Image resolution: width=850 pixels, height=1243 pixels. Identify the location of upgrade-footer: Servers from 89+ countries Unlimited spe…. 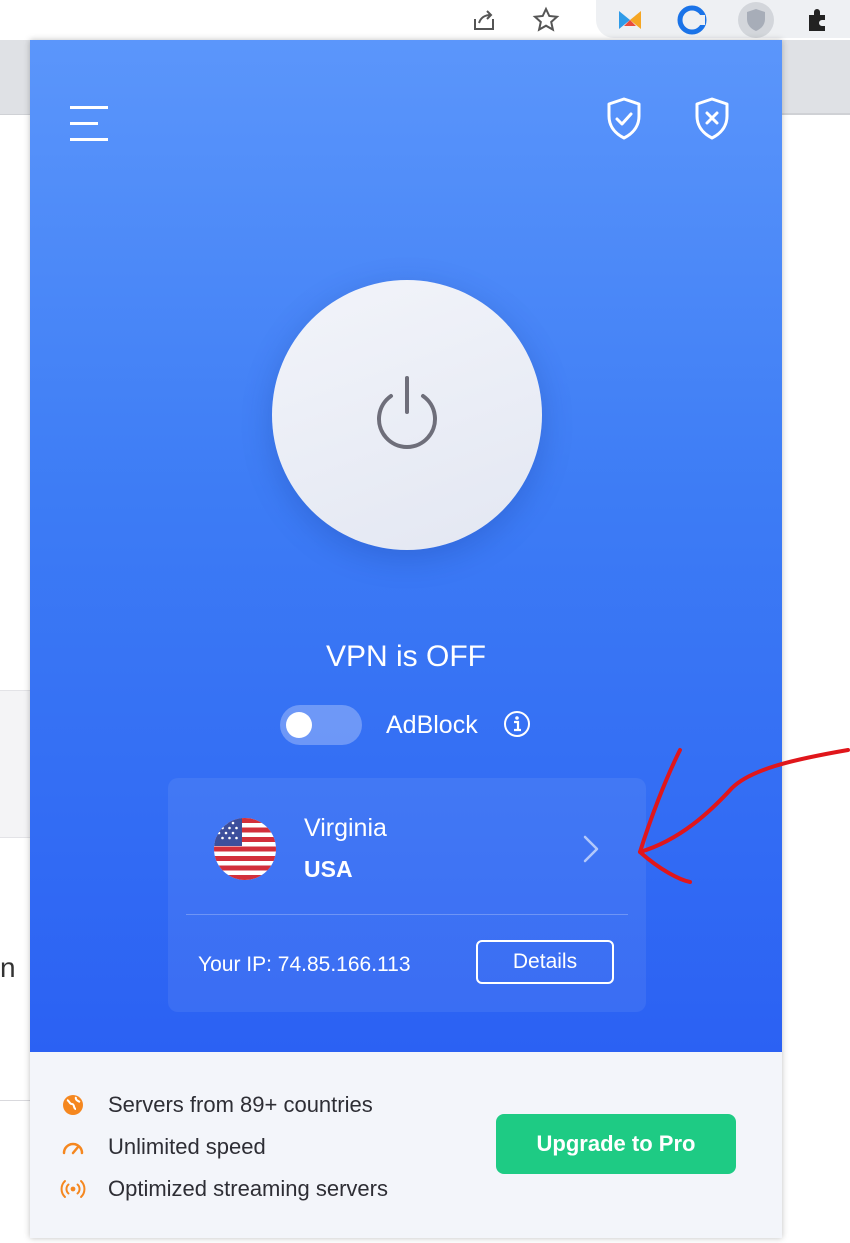
(406, 1145).